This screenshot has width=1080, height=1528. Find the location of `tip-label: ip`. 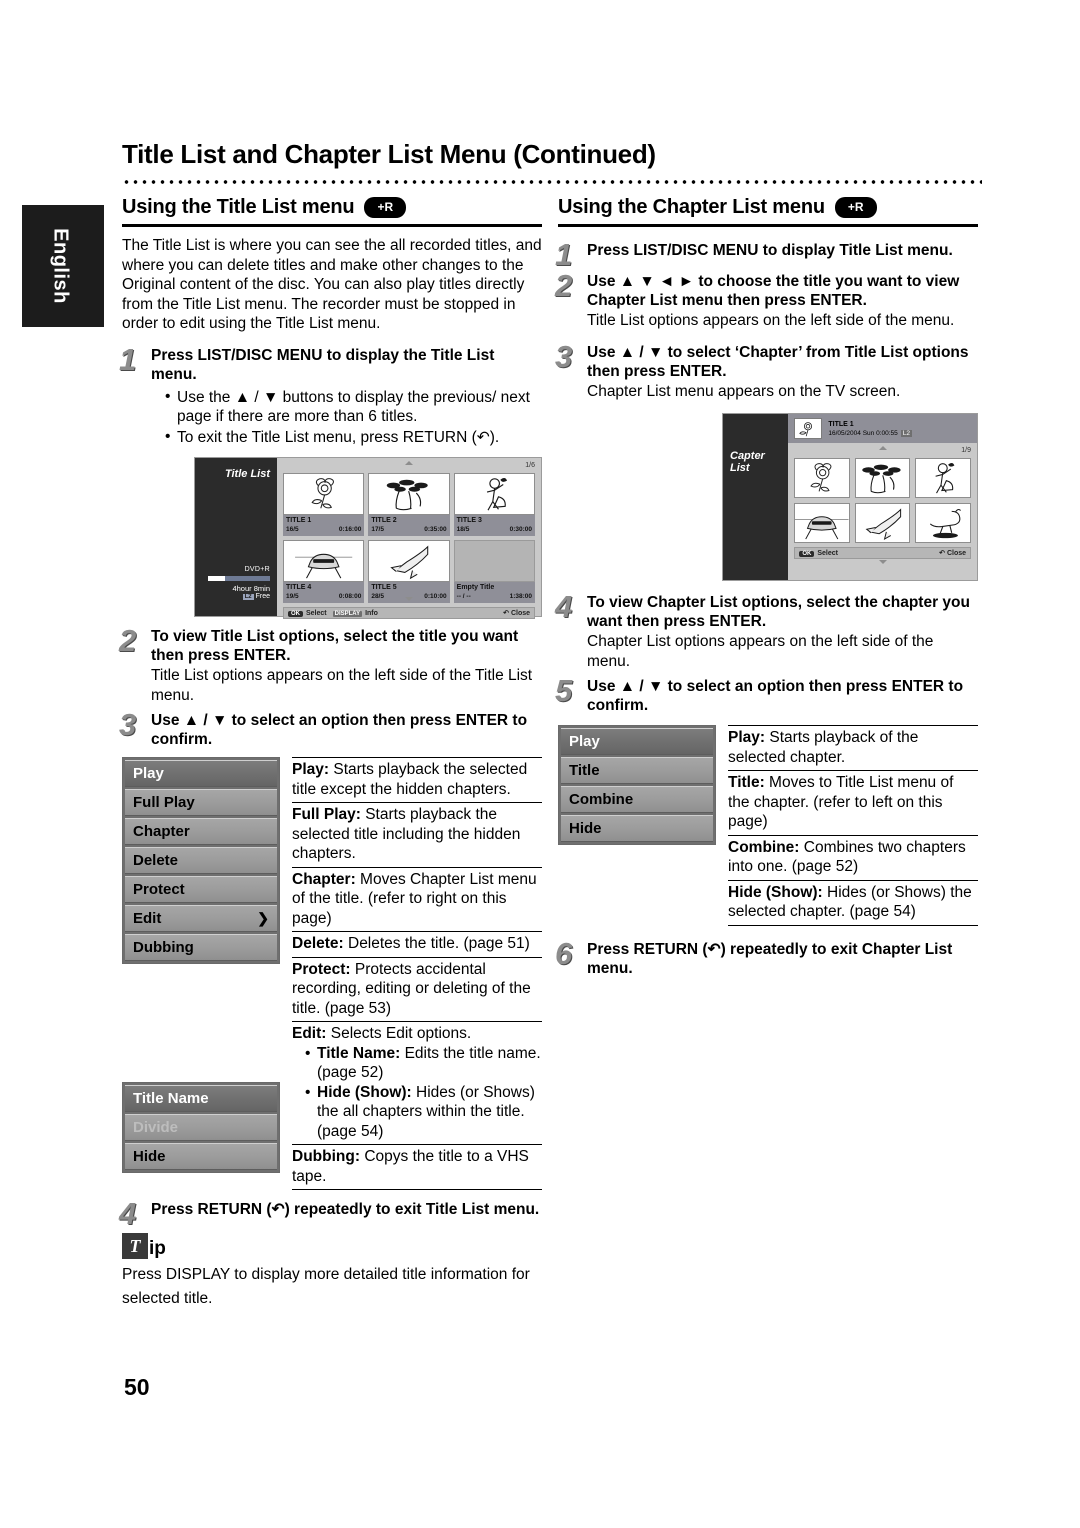

tip-label: ip is located at coordinates (157, 1248).